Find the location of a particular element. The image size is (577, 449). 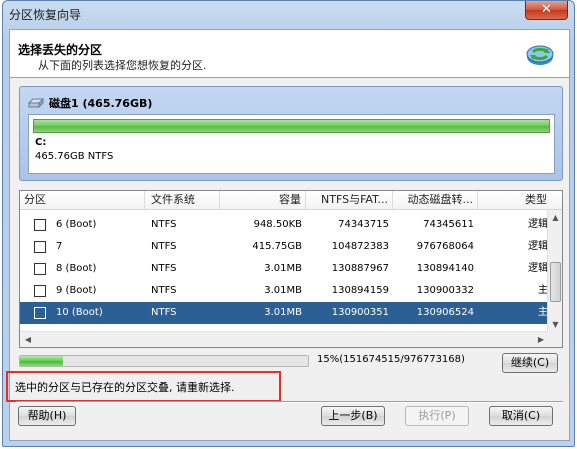

cancel-button: 取消(C) is located at coordinates (521, 416).